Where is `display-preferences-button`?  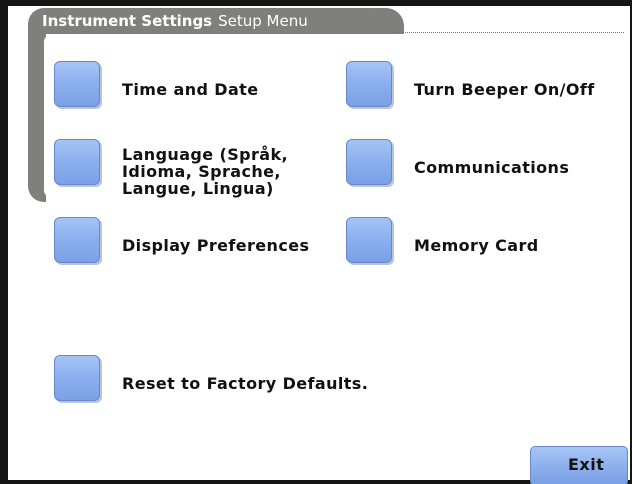
display-preferences-button is located at coordinates (77, 240).